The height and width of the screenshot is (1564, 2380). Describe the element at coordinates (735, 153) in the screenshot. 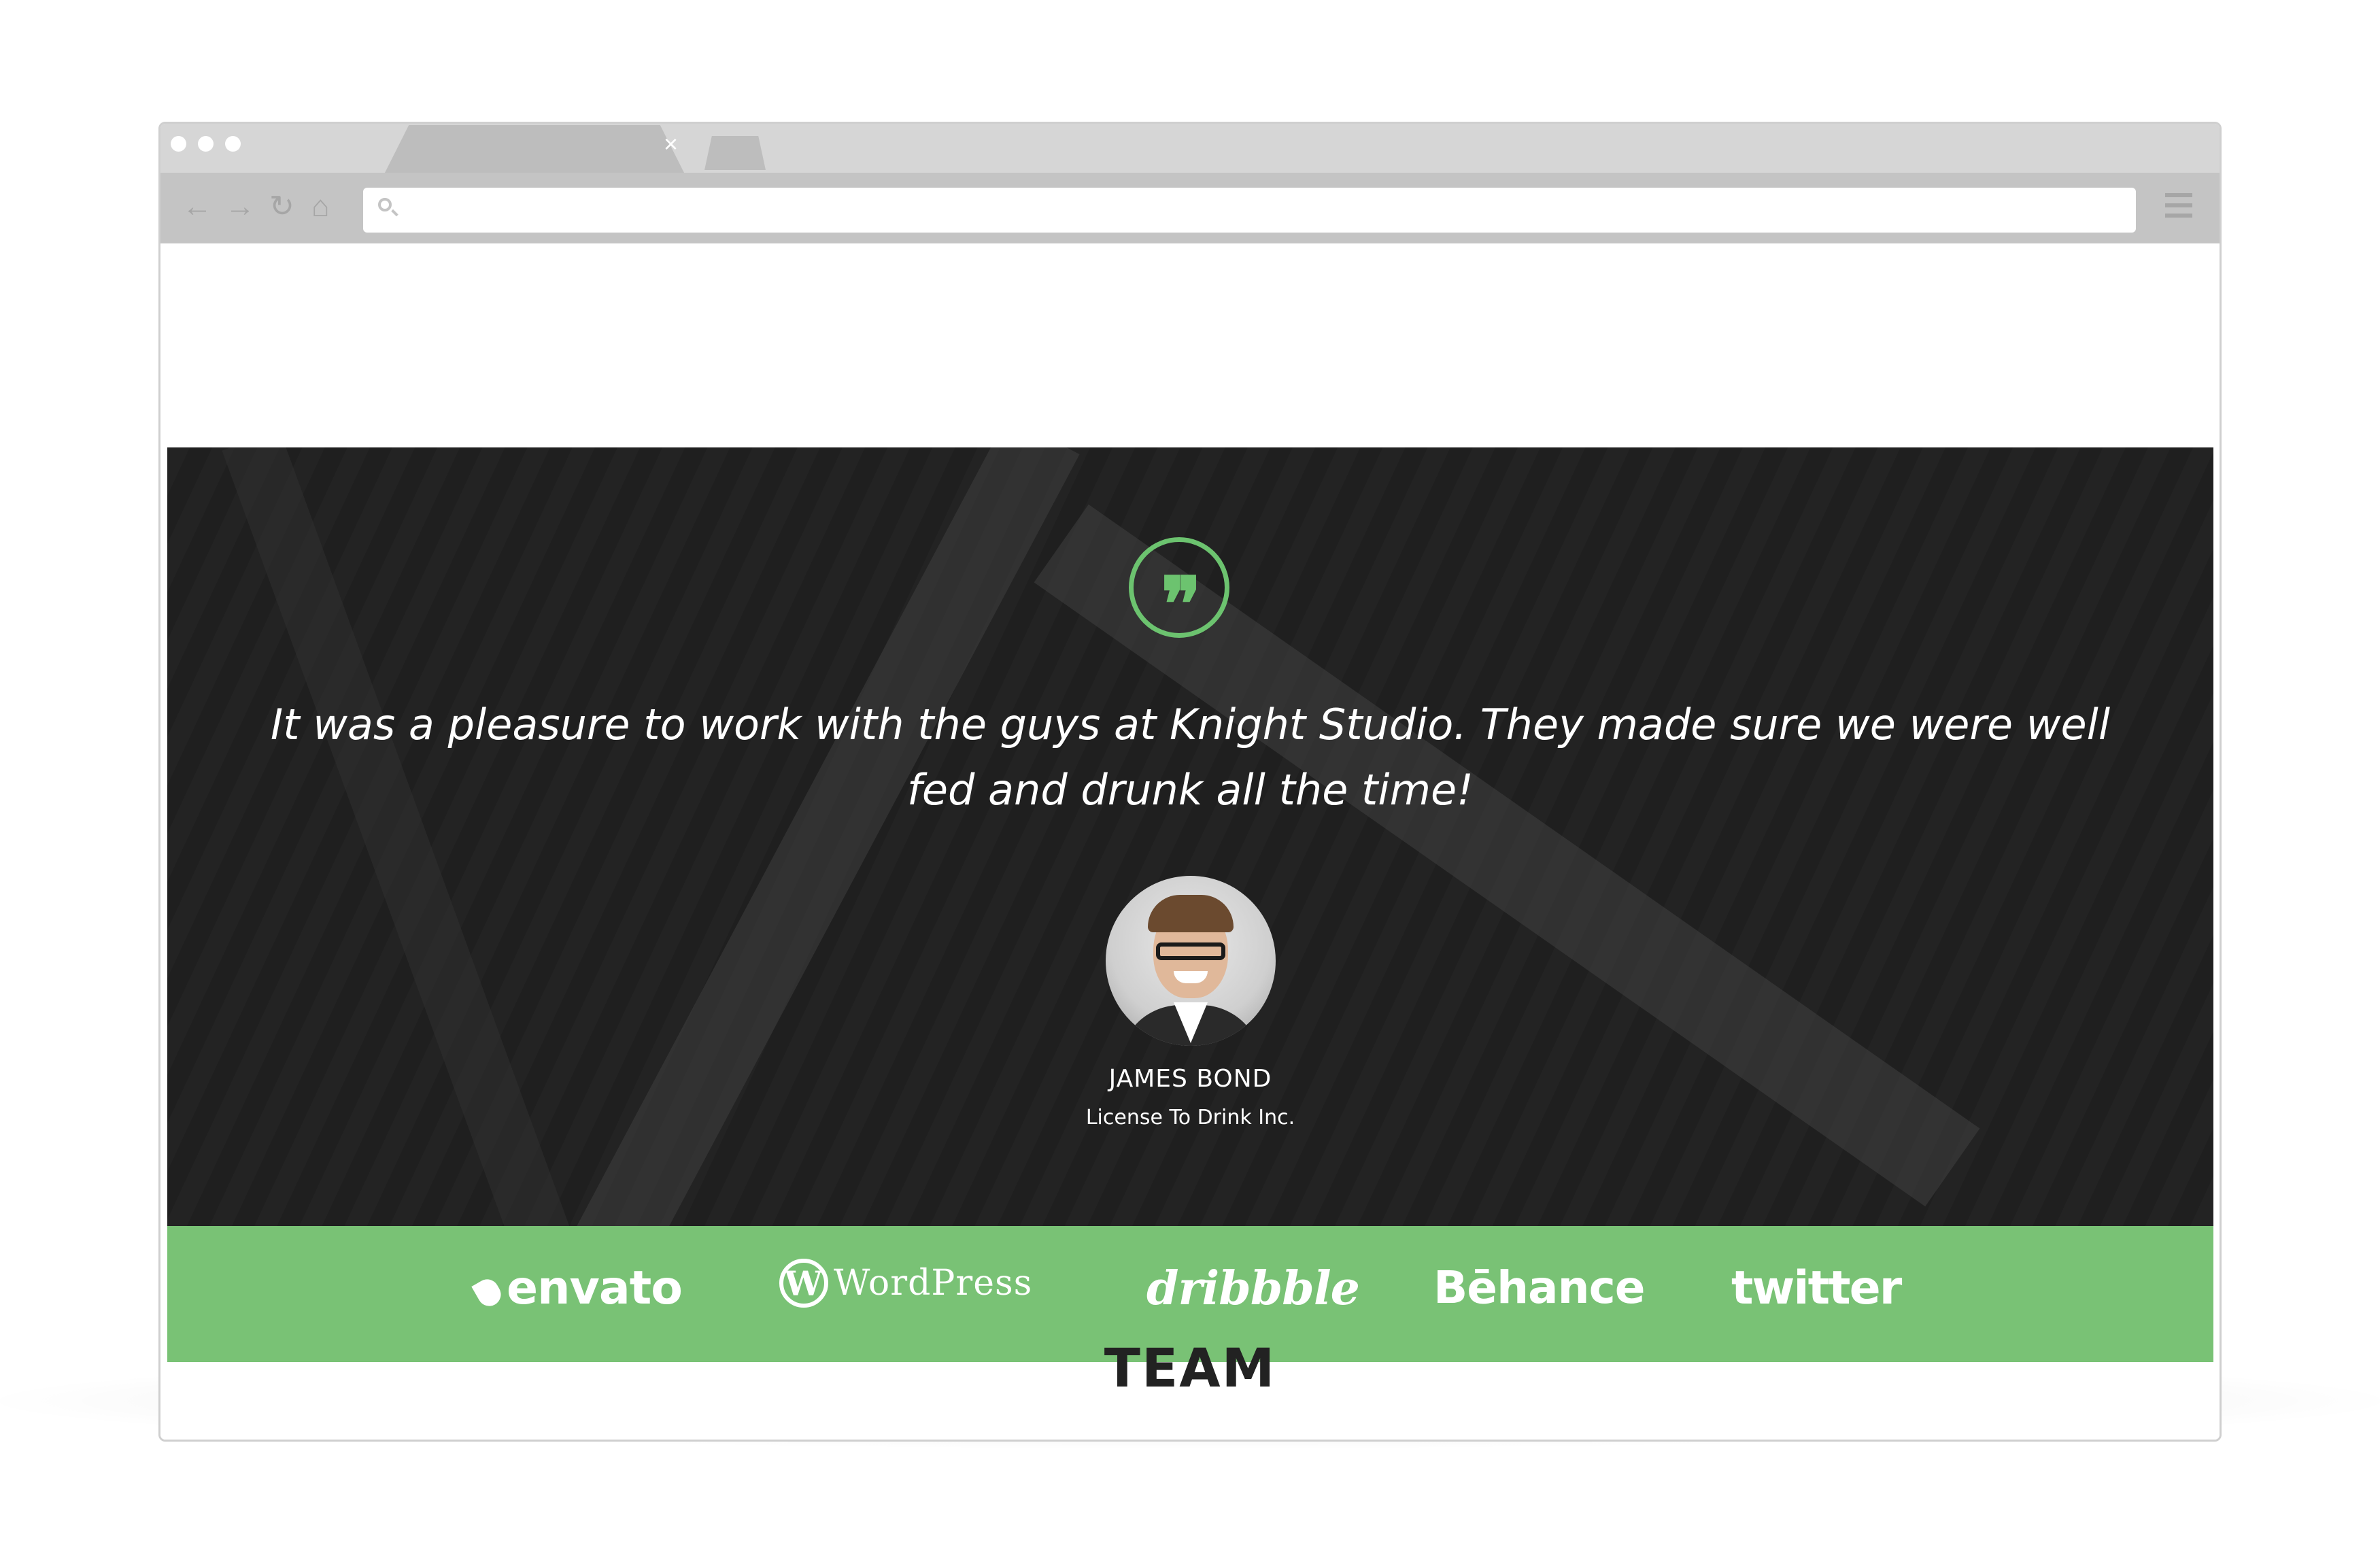

I see `new-tab-button` at that location.